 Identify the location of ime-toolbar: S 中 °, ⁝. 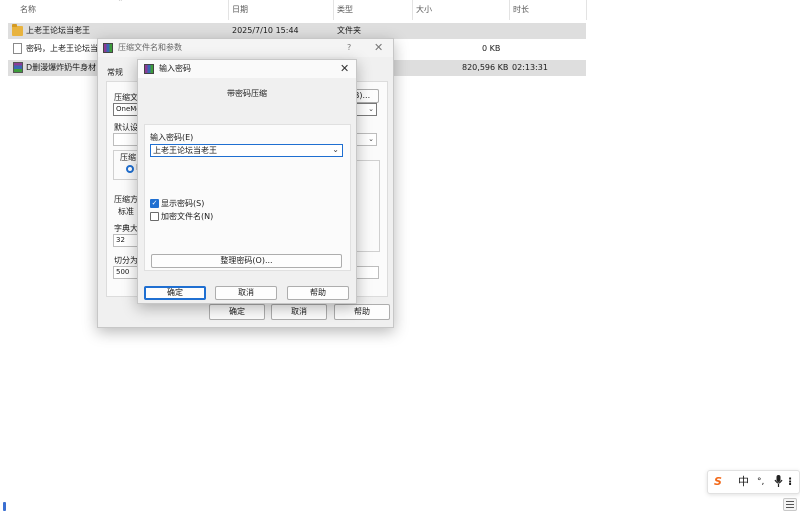
(753, 482).